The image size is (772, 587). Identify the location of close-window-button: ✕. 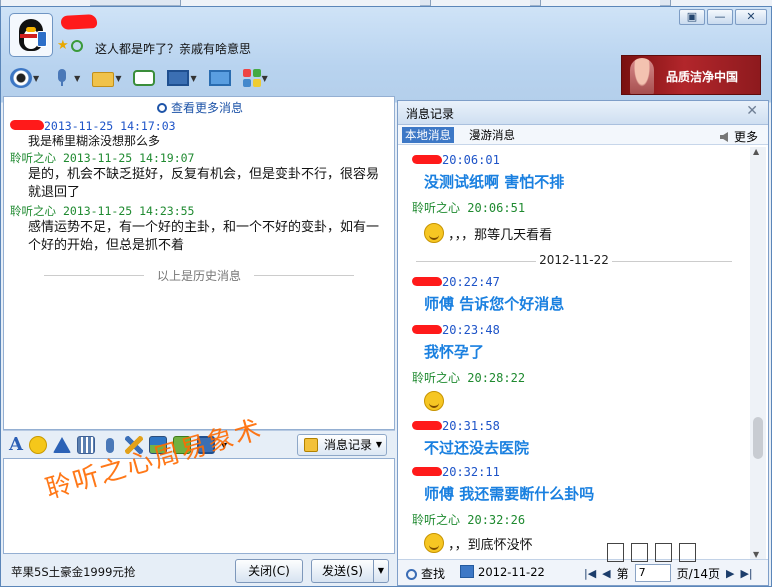
(751, 17).